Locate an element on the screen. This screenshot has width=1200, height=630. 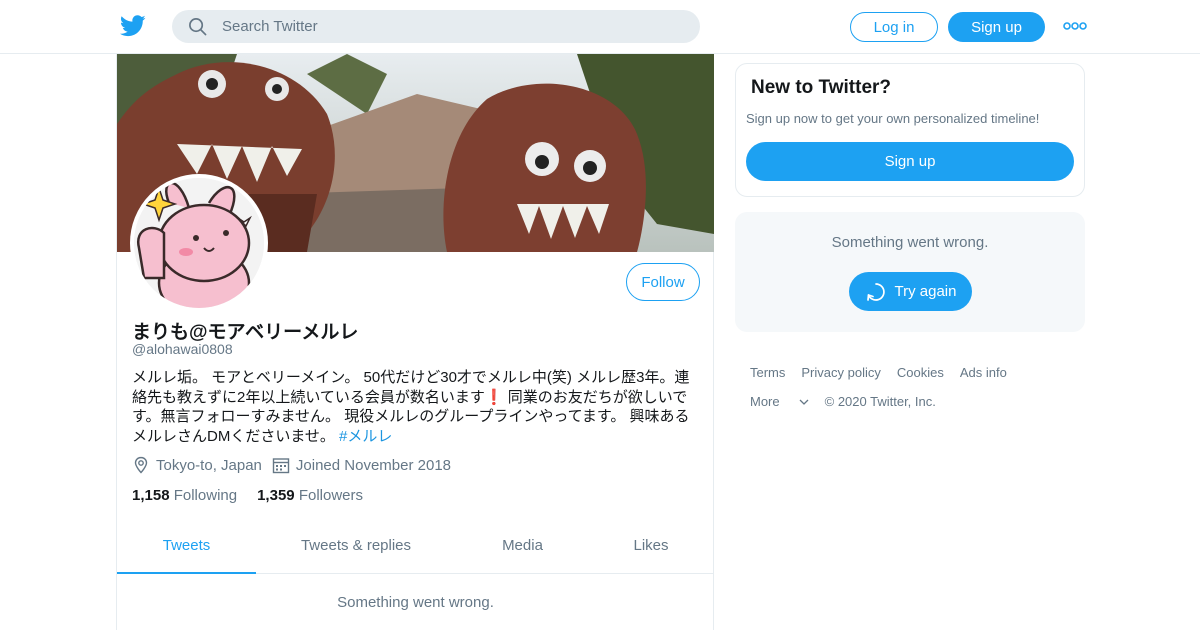
footer-more-menu: More is located at coordinates (779, 401).